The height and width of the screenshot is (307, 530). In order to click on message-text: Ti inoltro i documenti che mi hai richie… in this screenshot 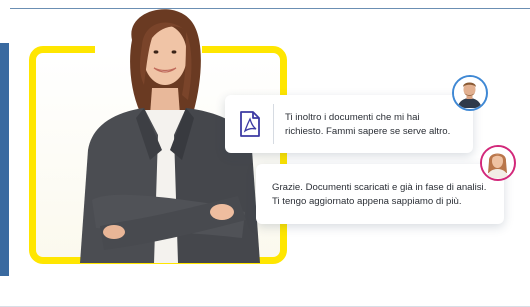, I will do `click(375, 124)`.